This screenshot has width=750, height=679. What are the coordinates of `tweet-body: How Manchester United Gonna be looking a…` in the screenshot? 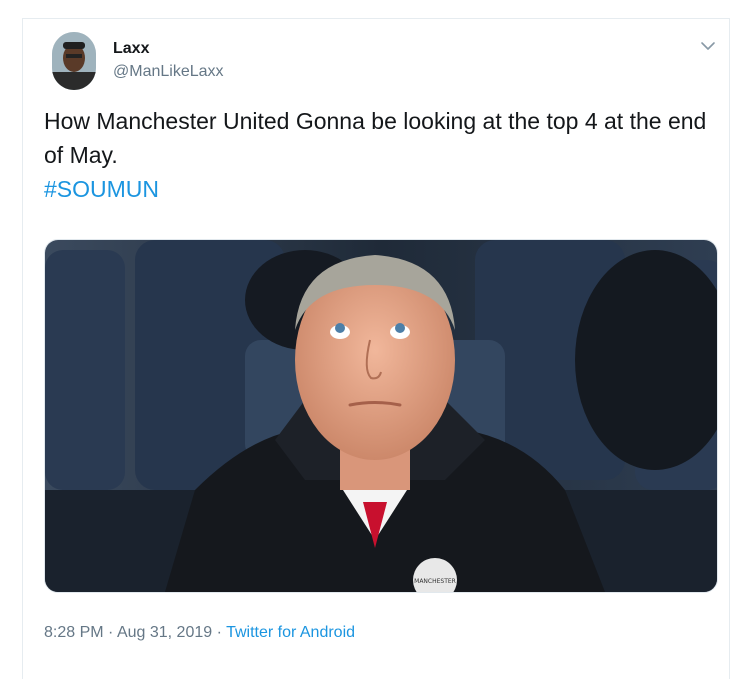 It's located at (375, 138).